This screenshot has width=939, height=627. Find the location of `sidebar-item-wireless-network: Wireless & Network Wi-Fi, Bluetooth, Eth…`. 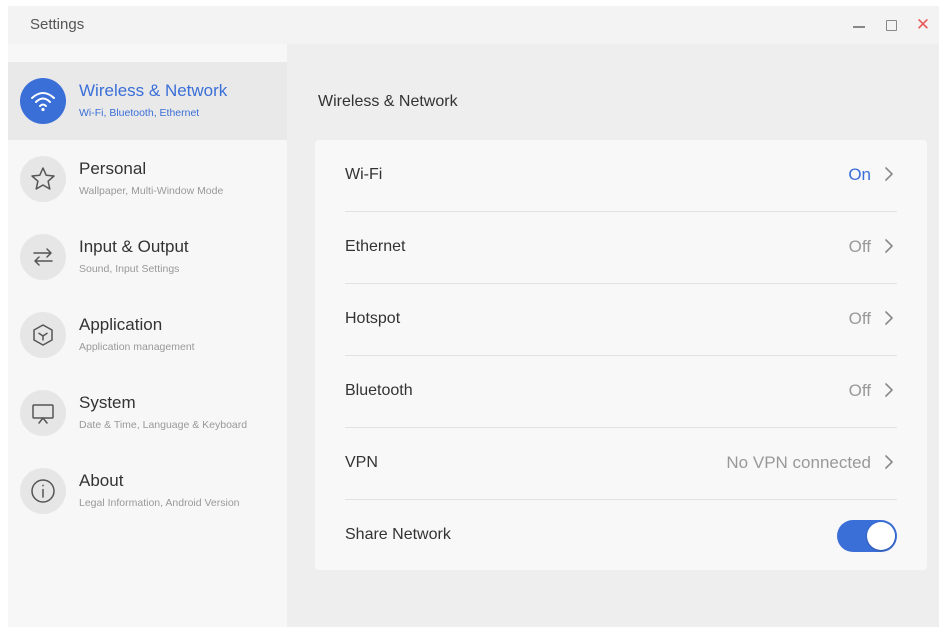

sidebar-item-wireless-network: Wireless & Network Wi-Fi, Bluetooth, Eth… is located at coordinates (147, 101).